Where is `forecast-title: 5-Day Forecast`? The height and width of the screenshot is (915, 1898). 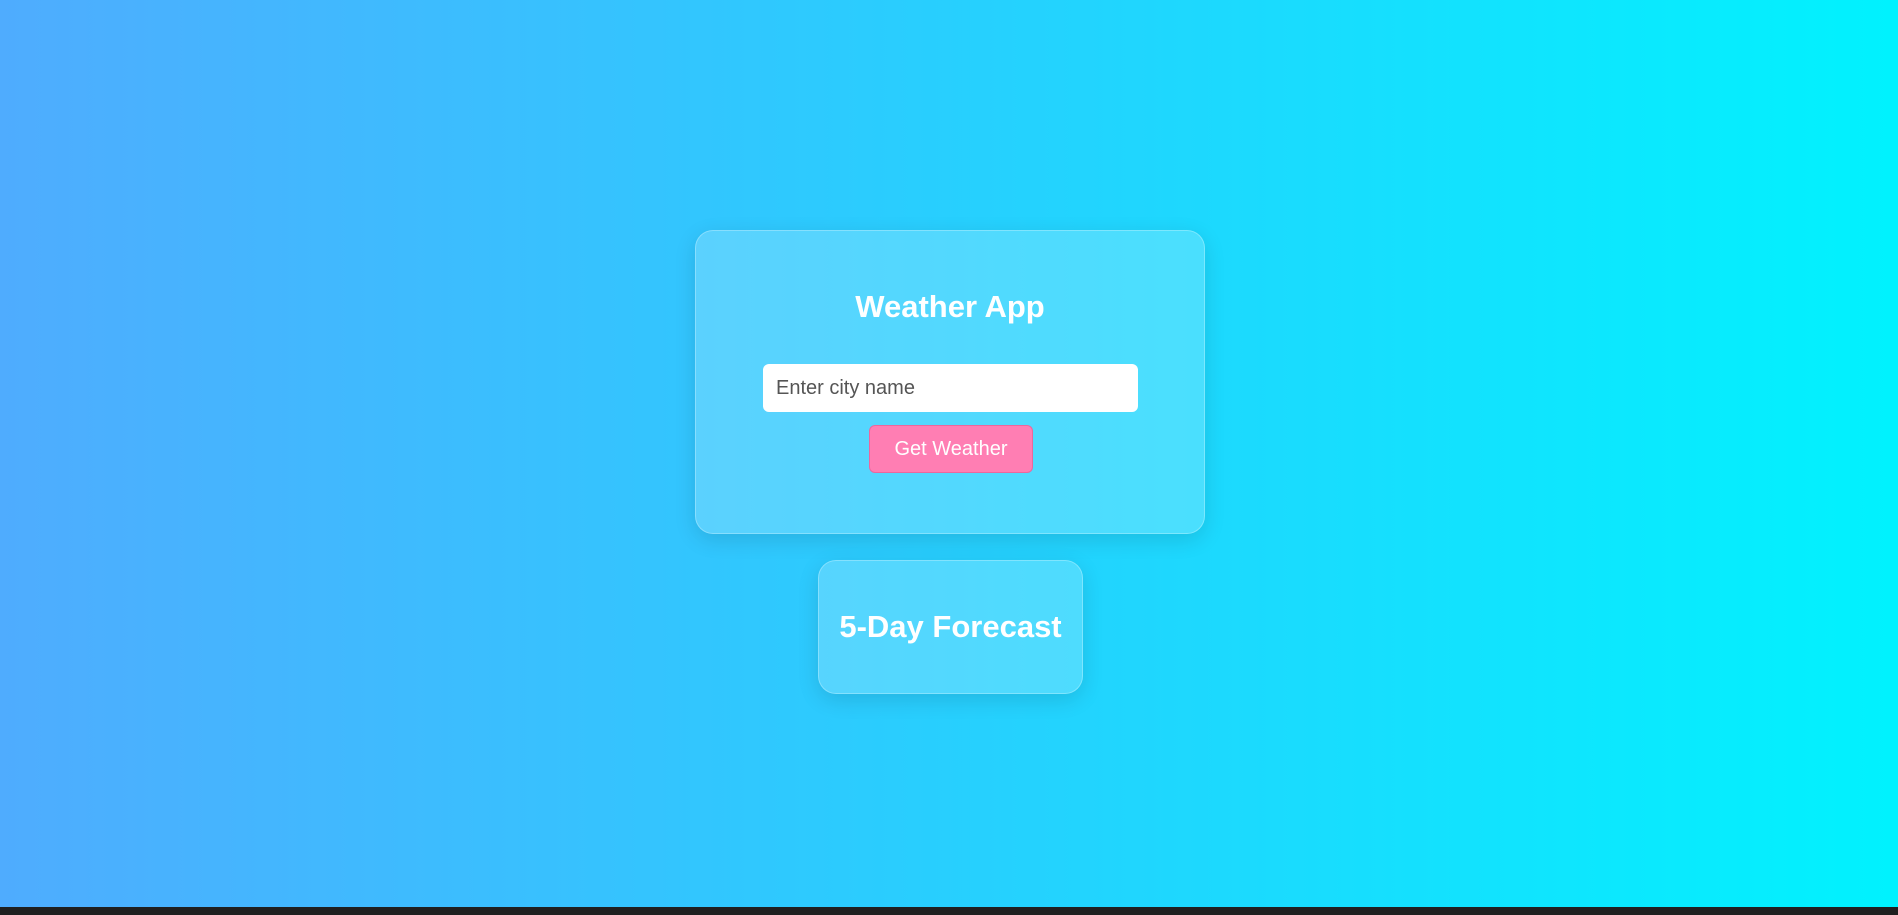 forecast-title: 5-Day Forecast is located at coordinates (950, 626).